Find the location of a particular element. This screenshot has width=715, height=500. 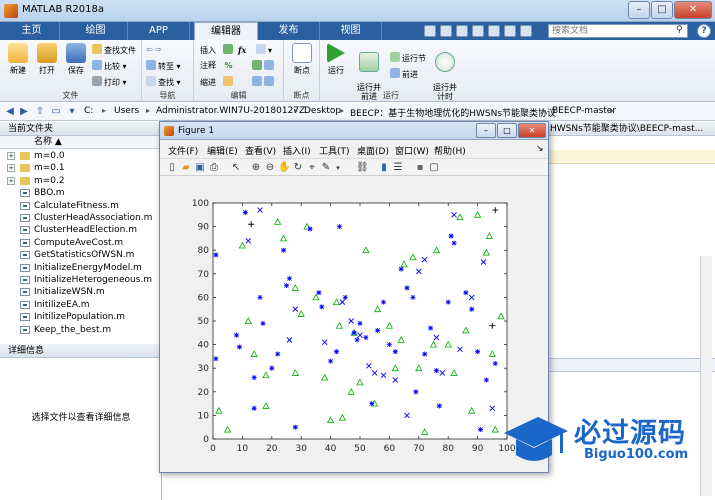

file-list-item: Keep_the_best.m is located at coordinates (81, 330).